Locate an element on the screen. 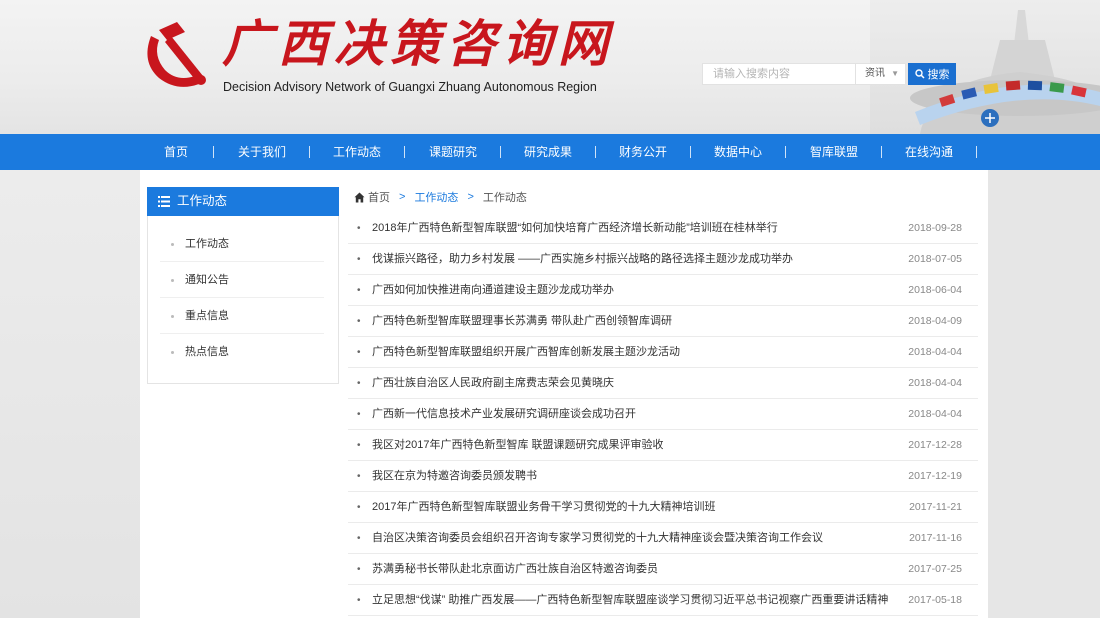 This screenshot has height=618, width=1100. breadcrumb: 首页 > 工作动态 > 工作动态 is located at coordinates (440, 197).